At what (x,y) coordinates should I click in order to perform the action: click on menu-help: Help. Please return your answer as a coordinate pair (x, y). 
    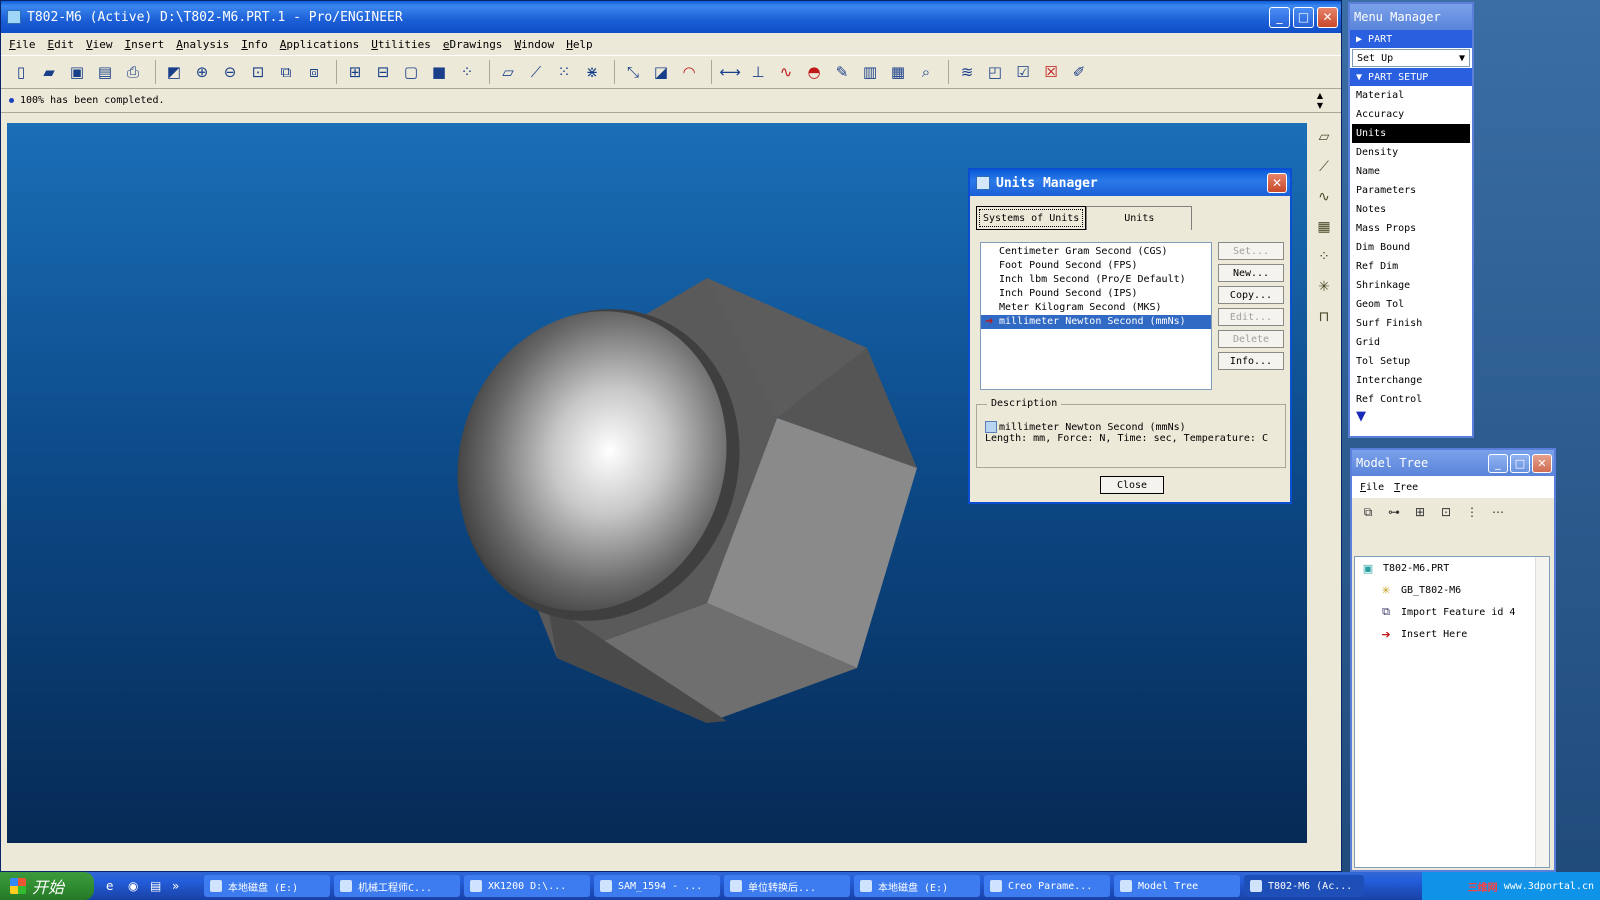
    Looking at the image, I should click on (579, 44).